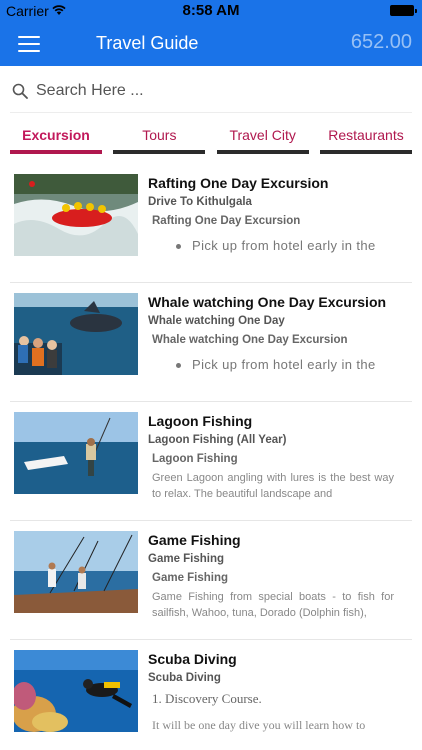 This screenshot has height=750, width=422. I want to click on item-subheading: Lagoon Fishing, so click(195, 459).